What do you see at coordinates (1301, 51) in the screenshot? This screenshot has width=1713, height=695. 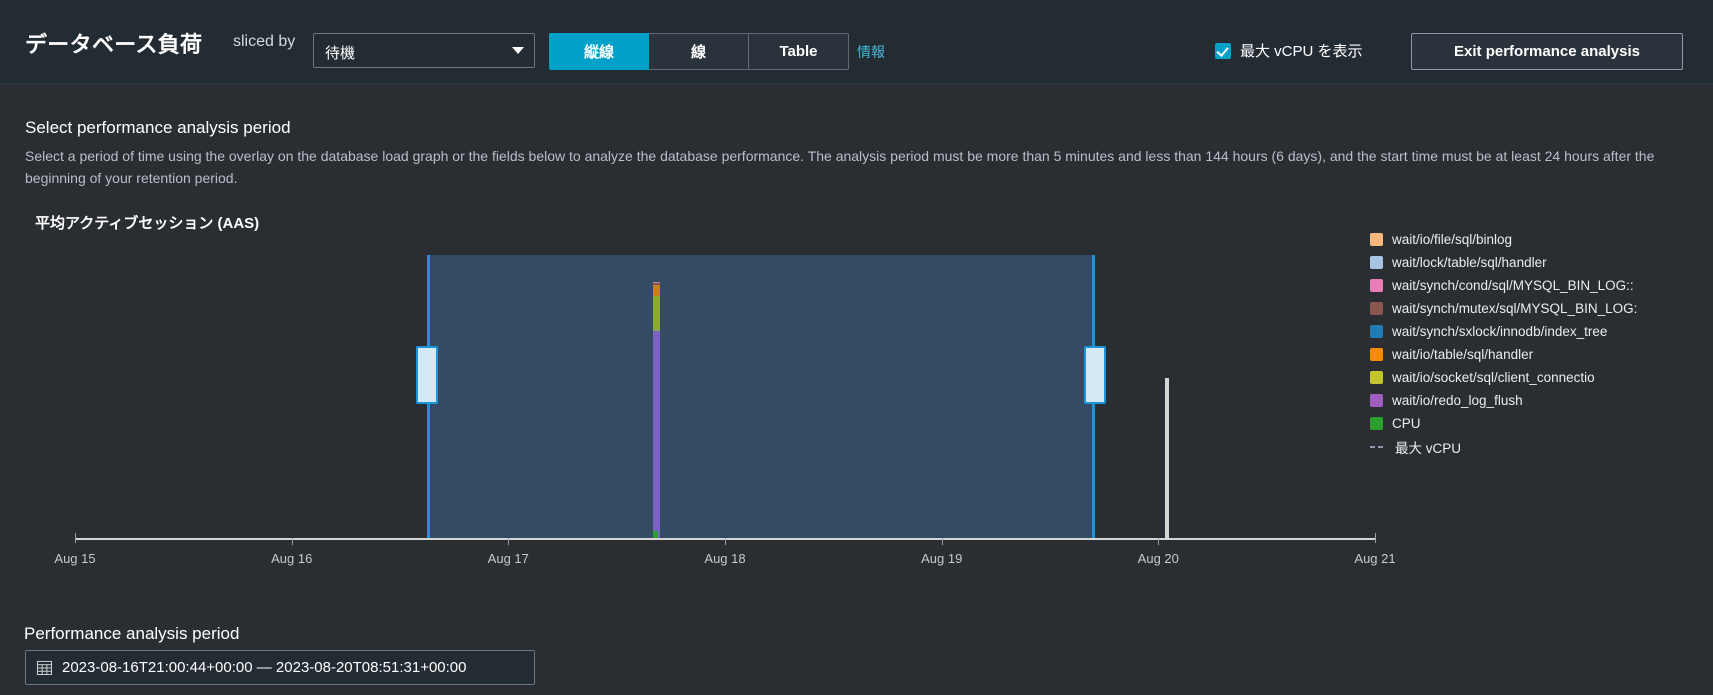 I see `show-max-vcpu-label: 最大 vCPU を表示` at bounding box center [1301, 51].